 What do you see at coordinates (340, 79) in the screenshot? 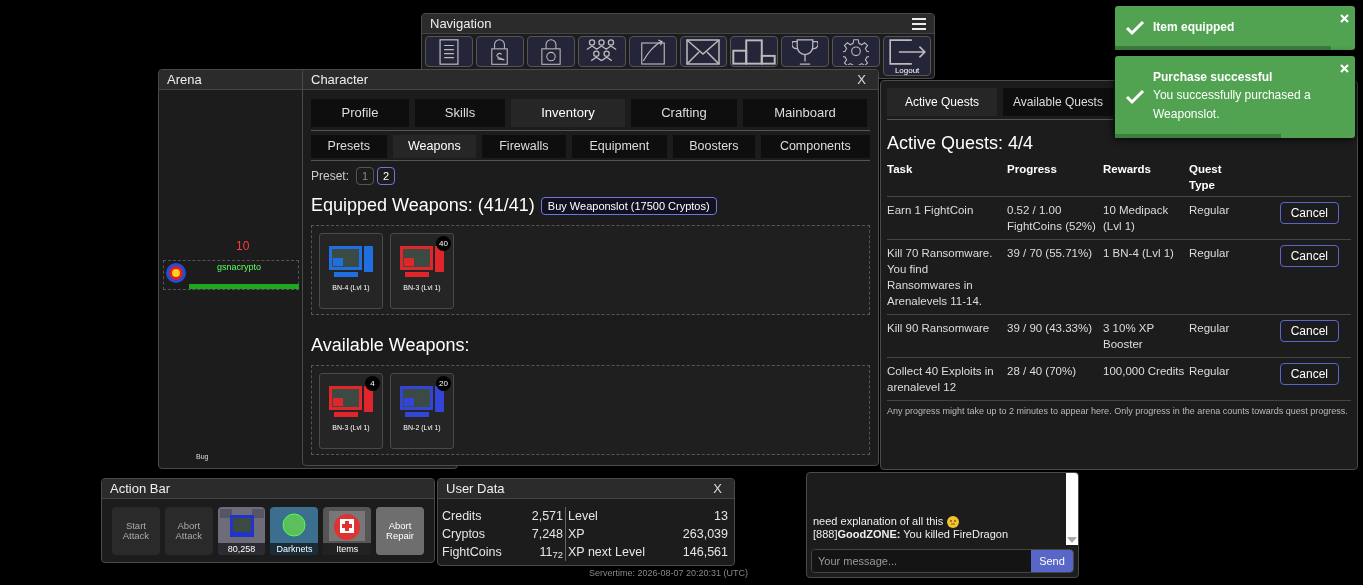
I see `window-title: Character` at bounding box center [340, 79].